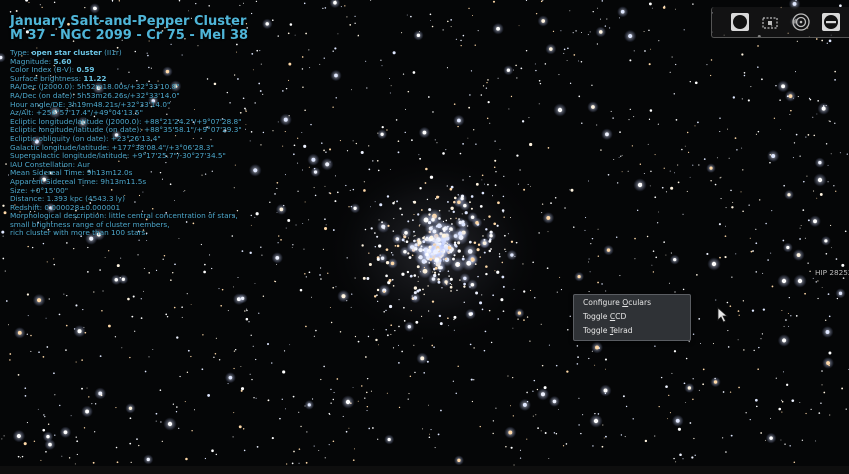 This screenshot has height=474, width=849. I want to click on menu-item-toggle-ccd: Toggle CCD, so click(632, 317).